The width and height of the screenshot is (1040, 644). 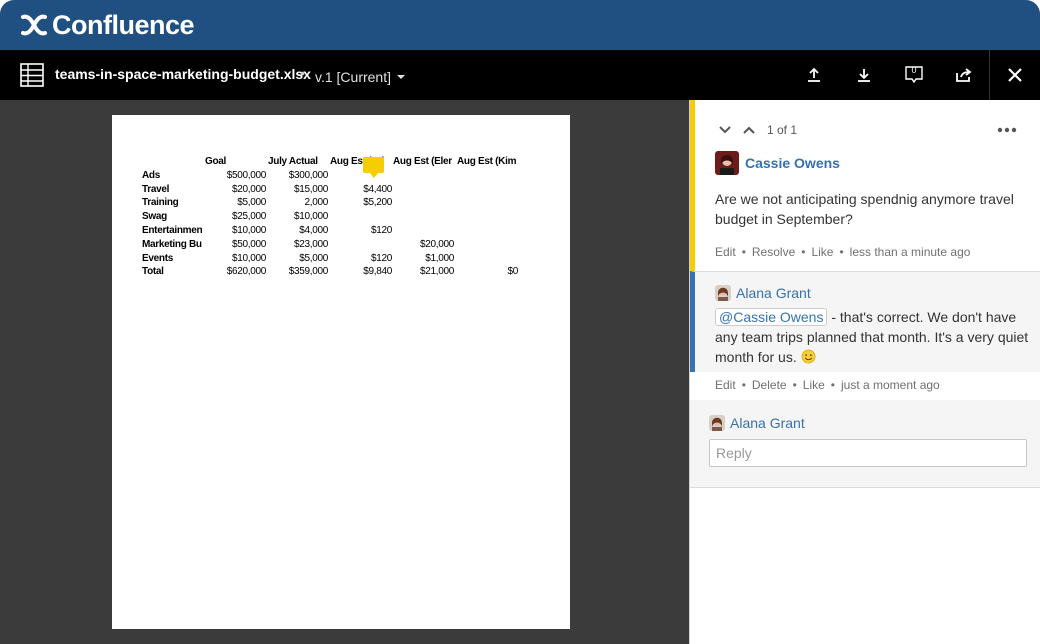 What do you see at coordinates (436, 244) in the screenshot?
I see `cell-aug-eler: $20,000` at bounding box center [436, 244].